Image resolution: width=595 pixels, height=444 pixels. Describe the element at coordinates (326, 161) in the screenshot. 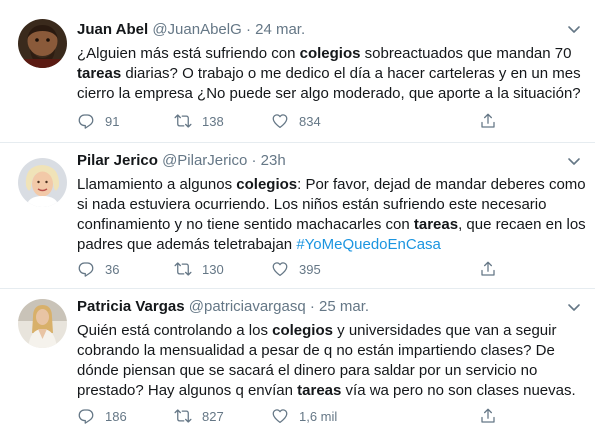

I see `tweet-header: Pilar Jerico @PilarJerico · 23h` at that location.